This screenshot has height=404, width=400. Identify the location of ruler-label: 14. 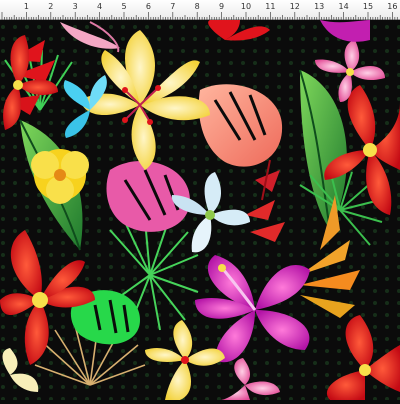
(344, 6).